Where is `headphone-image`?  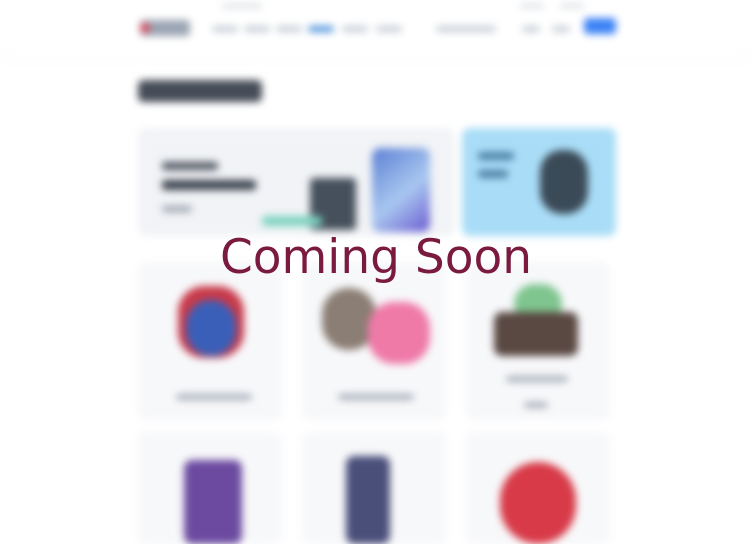
headphone-image is located at coordinates (564, 182).